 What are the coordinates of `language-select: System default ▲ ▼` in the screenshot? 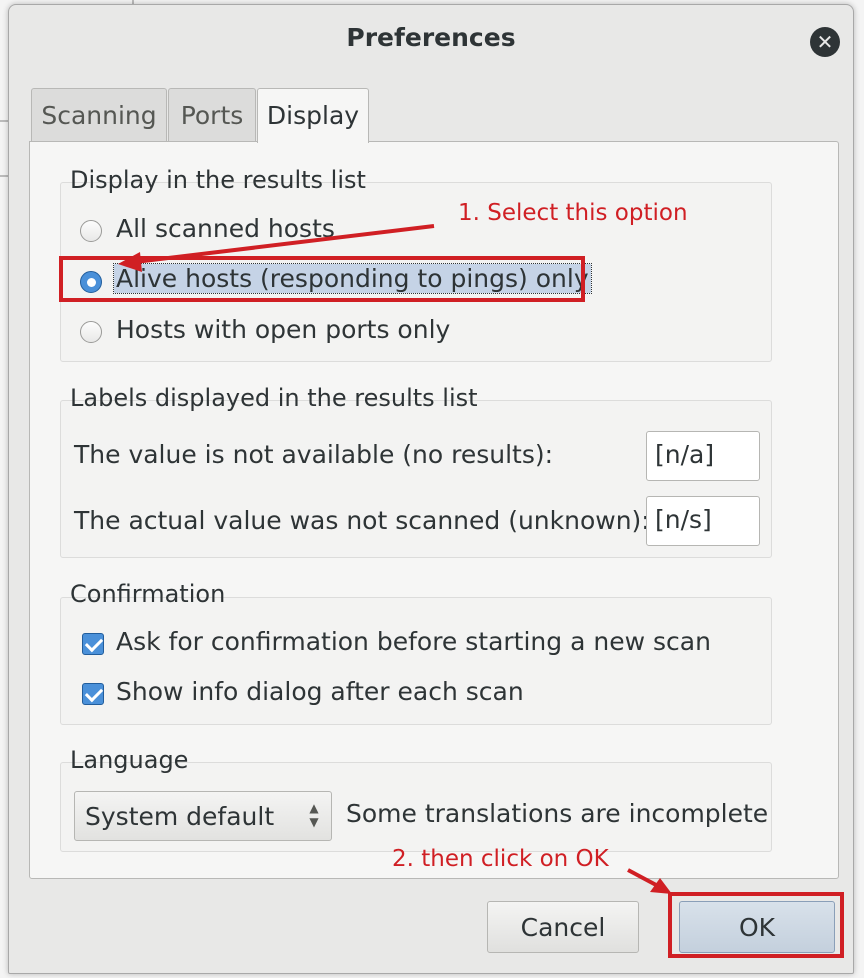 It's located at (203, 816).